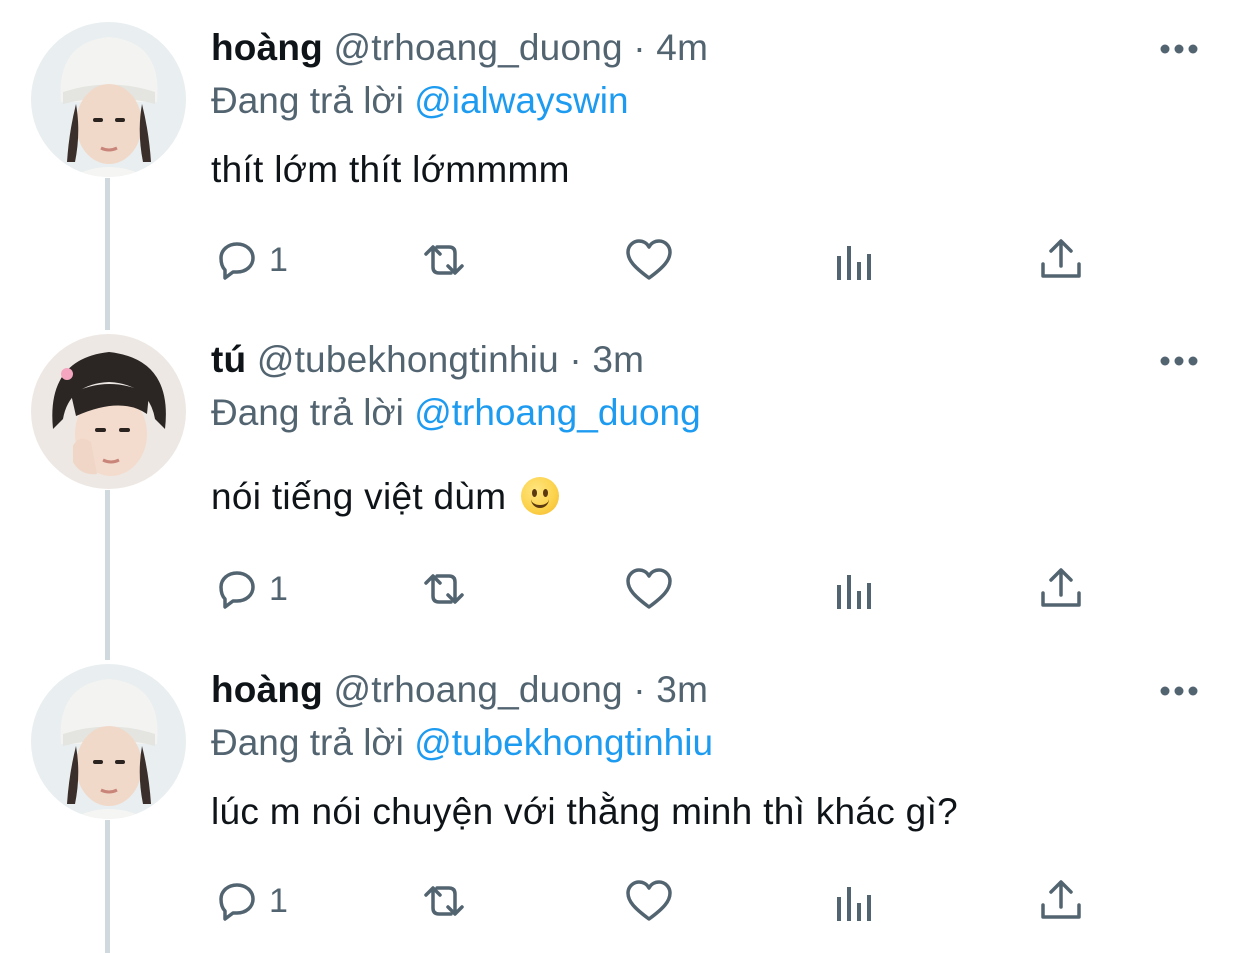 Image resolution: width=1242 pixels, height=953 pixels. I want to click on slightly-smiling-face-emoji, so click(540, 496).